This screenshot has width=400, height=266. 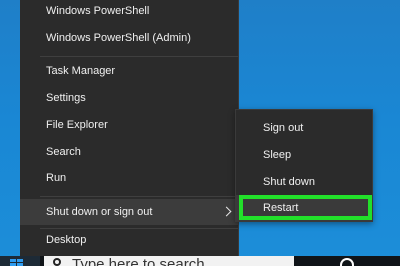 What do you see at coordinates (129, 125) in the screenshot?
I see `menu-item-file-explorer: File Explorer` at bounding box center [129, 125].